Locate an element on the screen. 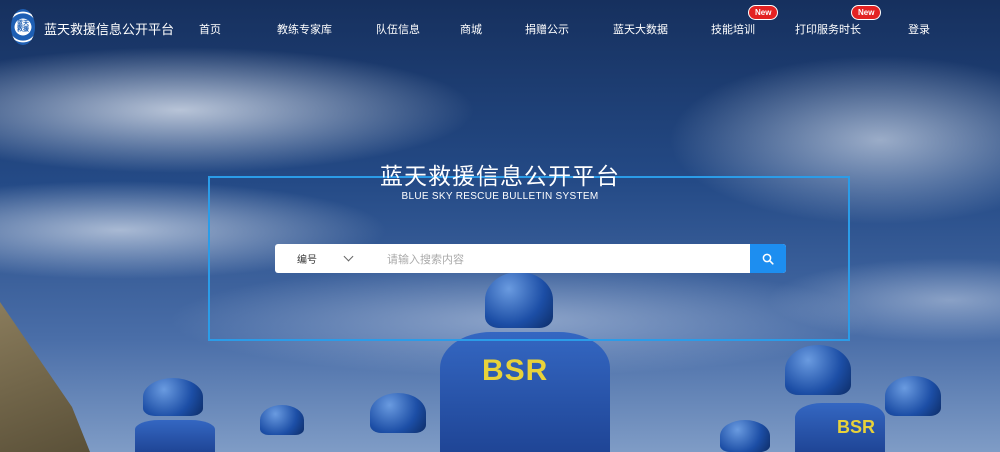 This screenshot has width=1000, height=452. chevron-down-icon is located at coordinates (348, 256).